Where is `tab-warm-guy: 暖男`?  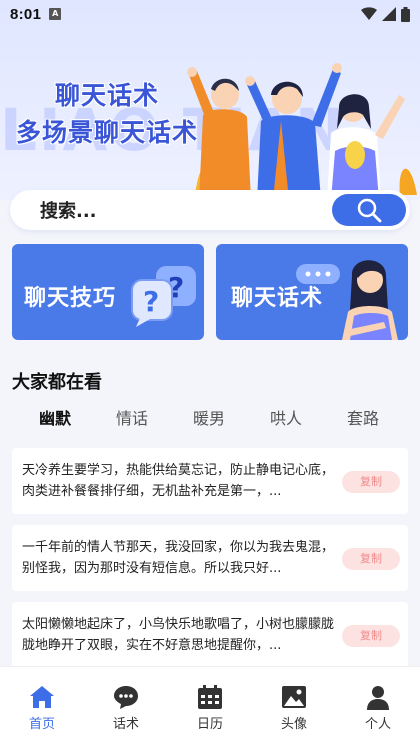 tab-warm-guy: 暖男 is located at coordinates (209, 417).